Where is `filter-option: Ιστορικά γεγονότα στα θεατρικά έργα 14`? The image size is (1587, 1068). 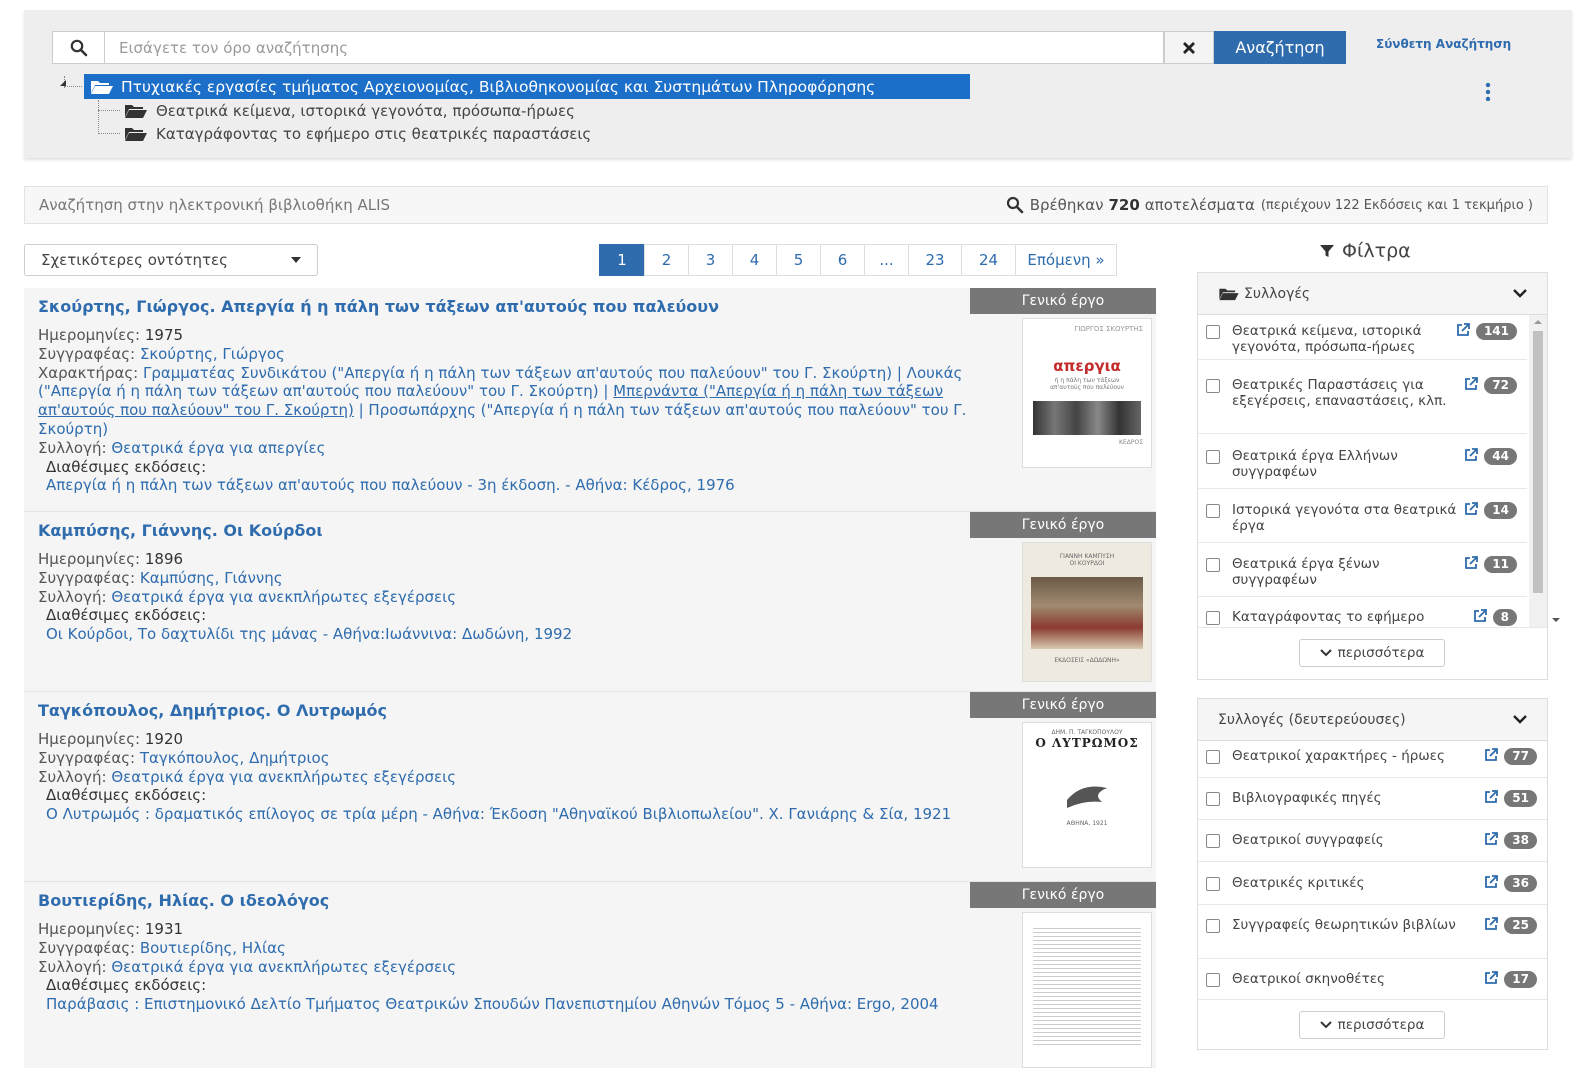 filter-option: Ιστορικά γεγονότα στα θεατρικά έργα 14 is located at coordinates (1361, 518).